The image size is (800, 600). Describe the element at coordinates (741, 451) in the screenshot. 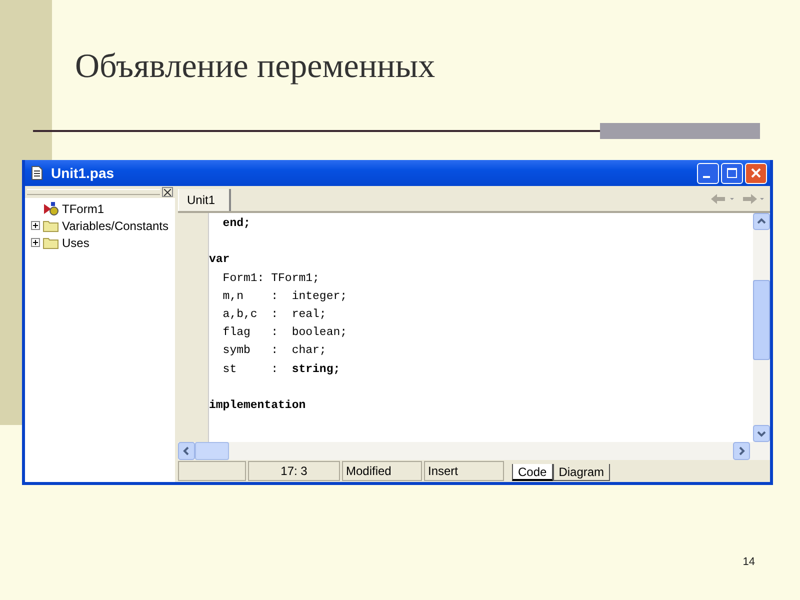

I see `scroll-right-icon` at that location.